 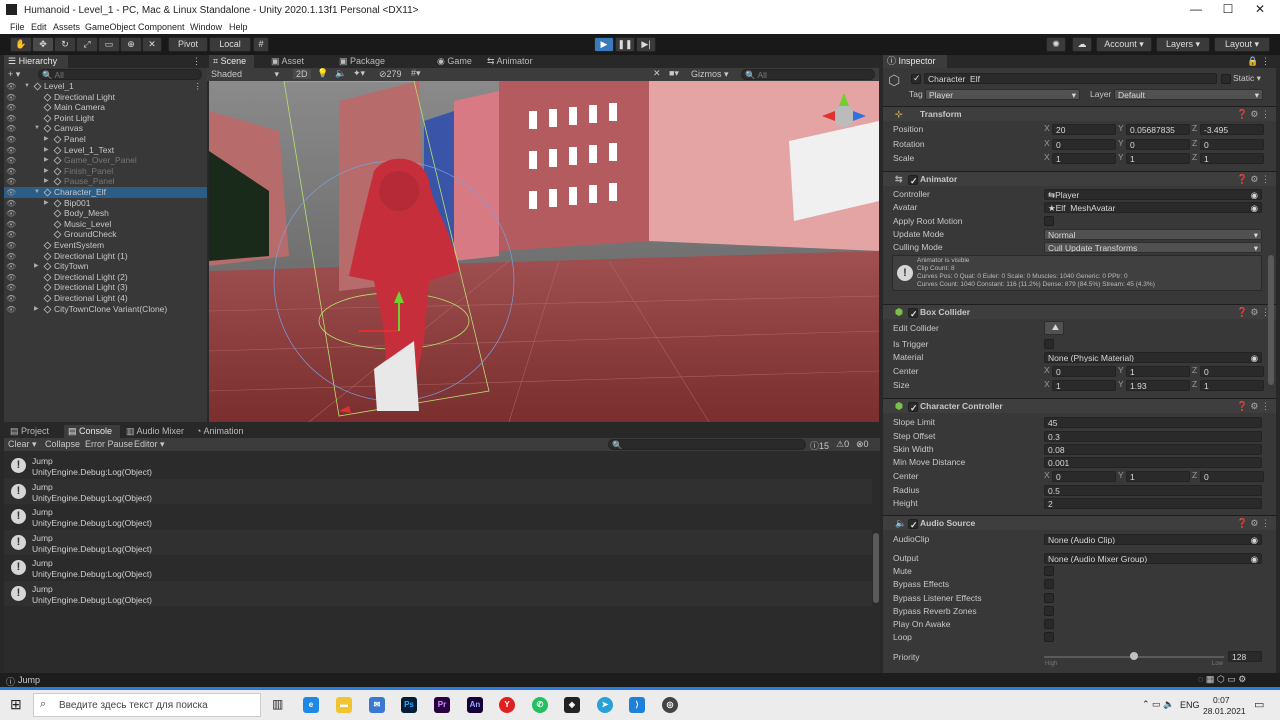 I want to click on tab-inspector: ⓘ Inspector, so click(x=915, y=61).